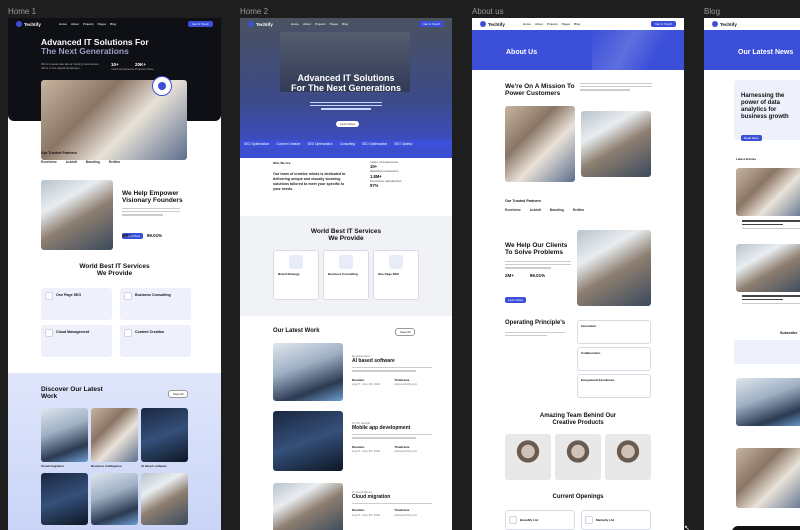  Describe the element at coordinates (591, 353) in the screenshot. I see `principle-name: Collaboration` at that location.